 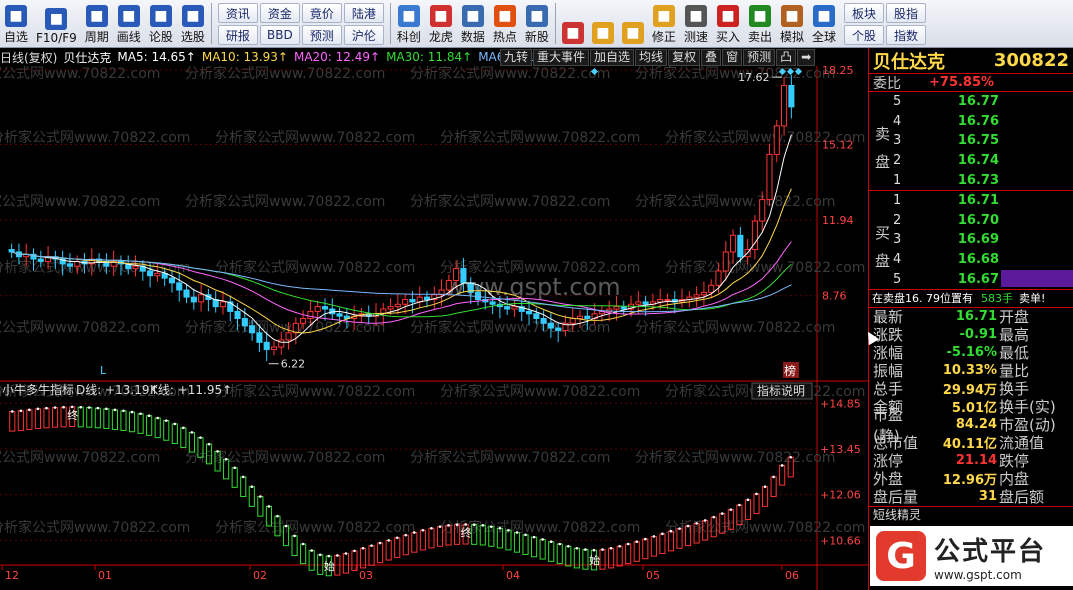 I want to click on bid-level-row: 1 16.71, so click(x=971, y=201).